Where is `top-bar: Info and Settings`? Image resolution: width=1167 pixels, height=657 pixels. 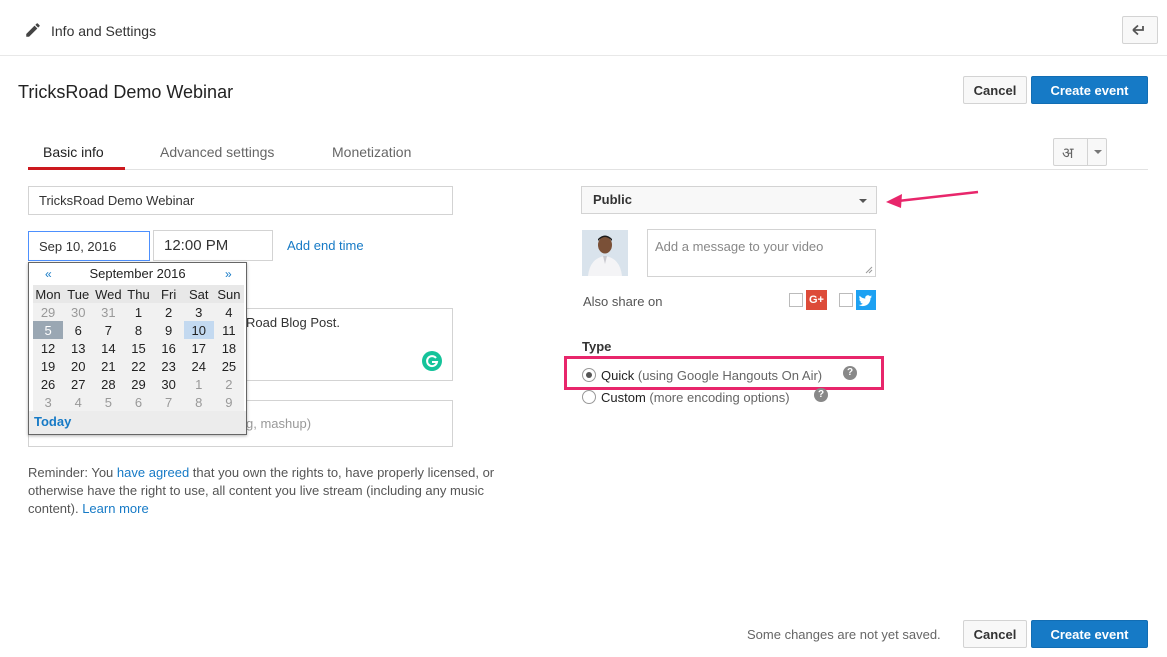
top-bar: Info and Settings is located at coordinates (583, 28).